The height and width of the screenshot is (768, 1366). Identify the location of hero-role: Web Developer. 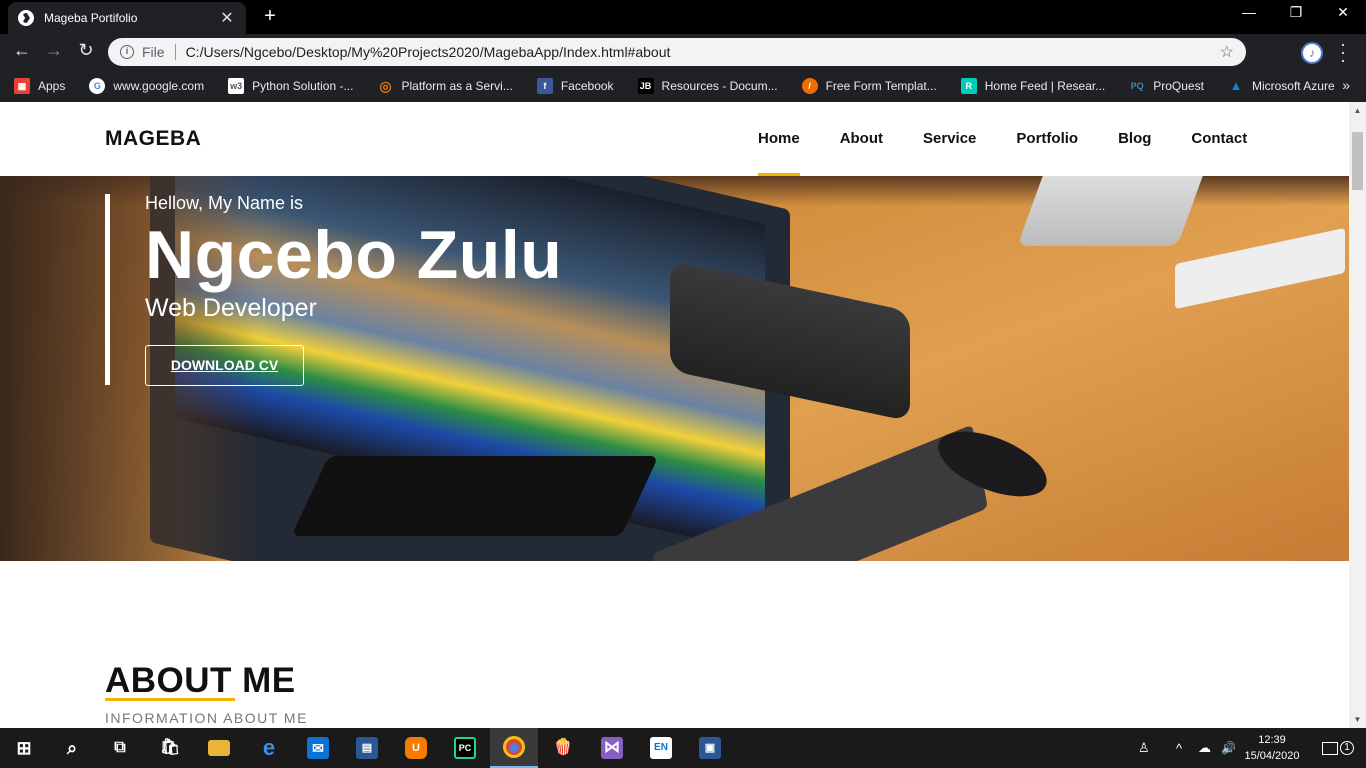
(231, 308).